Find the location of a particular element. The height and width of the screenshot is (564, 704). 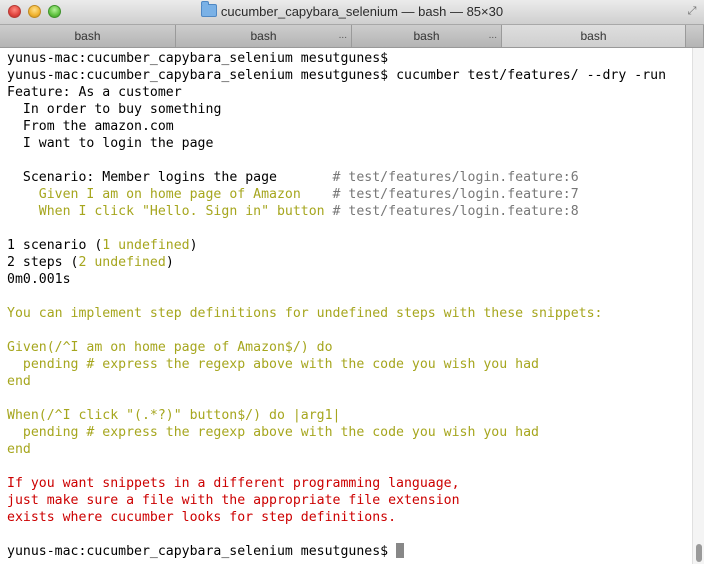

snippet2-line-3: end is located at coordinates (19, 449).